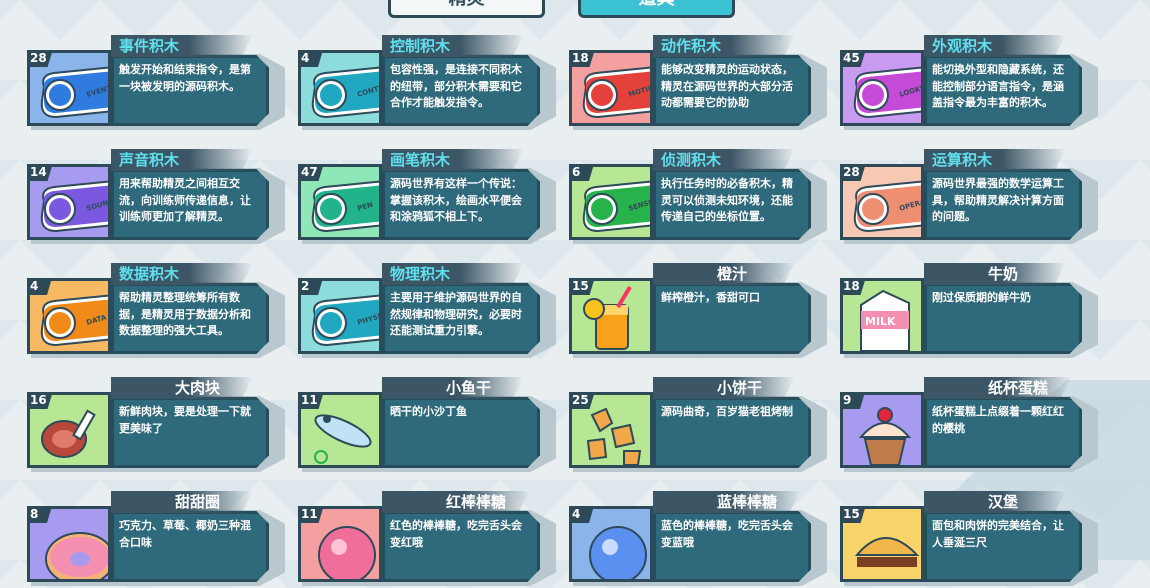 The height and width of the screenshot is (588, 1150). I want to click on item-card: EVENTS 28 触发开始和结束指令，是第一块被发明的源码积木。 事件积木, so click(156, 83).